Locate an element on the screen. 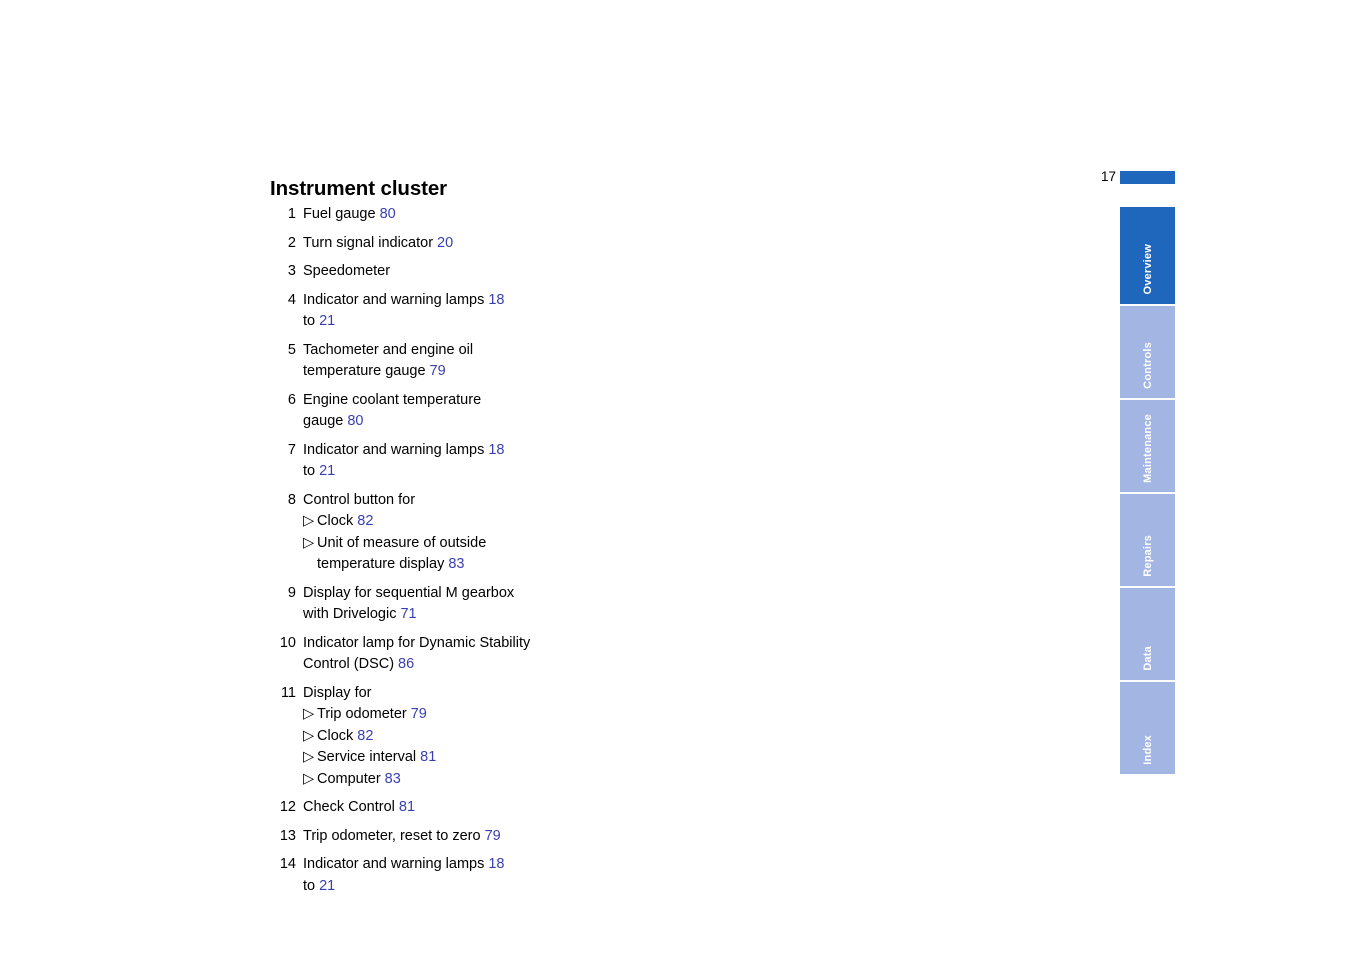  legend-item: 12 Check Control 81 is located at coordinates (550, 808).